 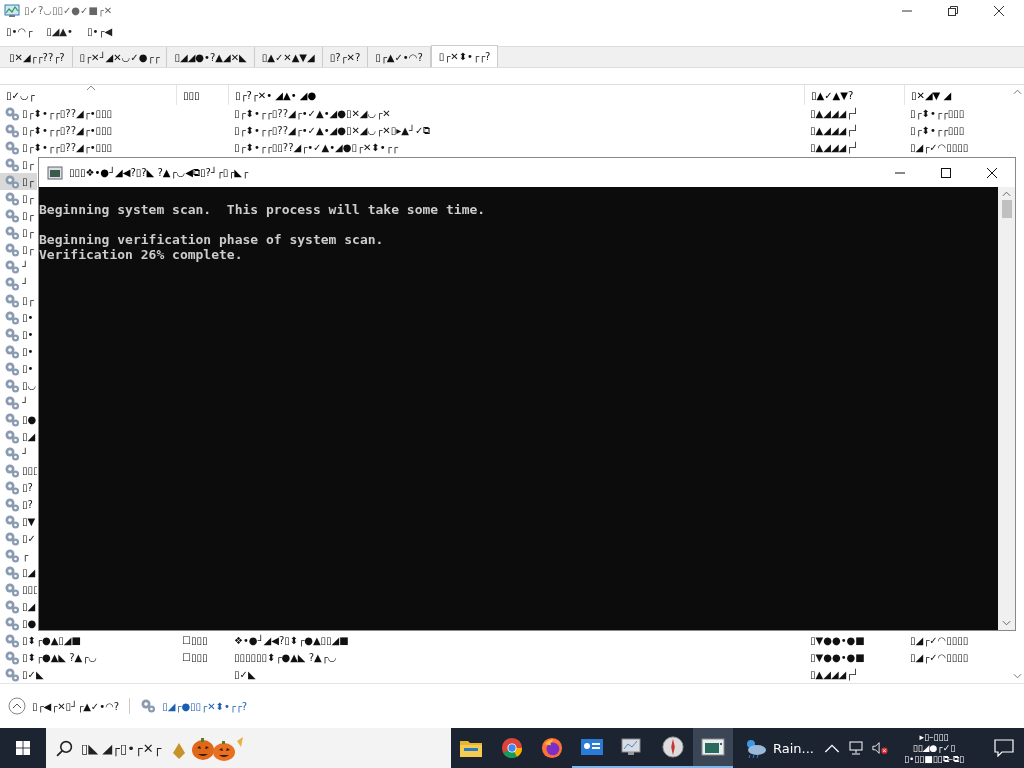 I want to click on scroll-thumb, so click(x=1006, y=209).